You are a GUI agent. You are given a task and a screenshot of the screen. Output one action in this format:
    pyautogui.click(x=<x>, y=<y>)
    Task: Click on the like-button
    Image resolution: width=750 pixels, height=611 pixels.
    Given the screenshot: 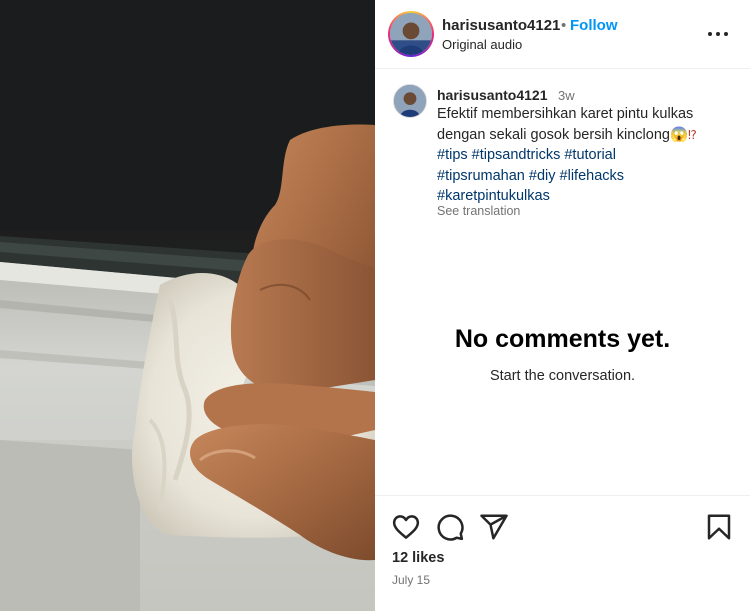 What is the action you would take?
    pyautogui.click(x=406, y=527)
    